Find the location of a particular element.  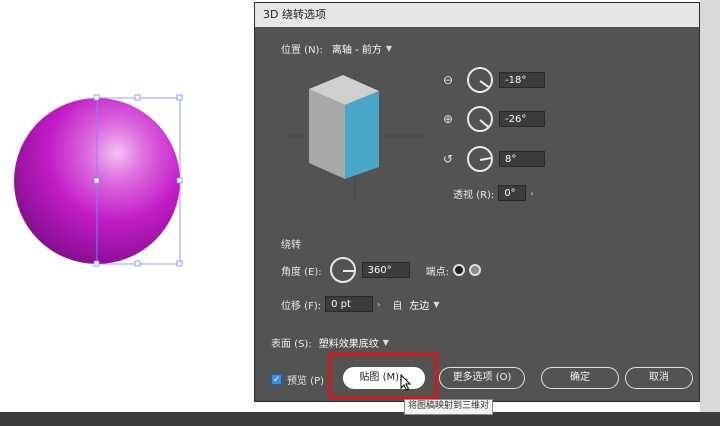

revolve-section: 绕转 is located at coordinates (291, 243).